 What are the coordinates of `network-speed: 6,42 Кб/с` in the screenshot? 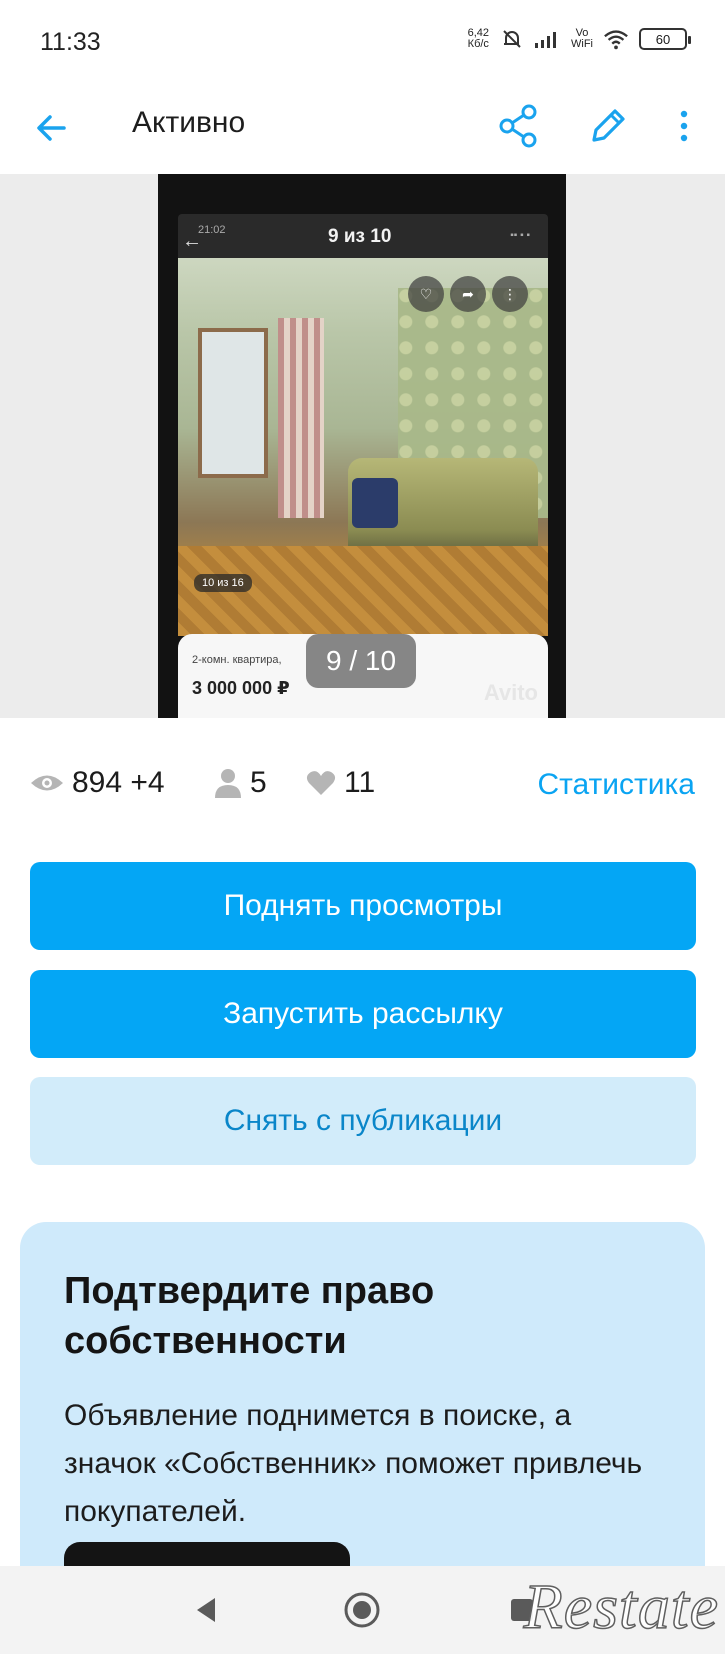 It's located at (478, 38).